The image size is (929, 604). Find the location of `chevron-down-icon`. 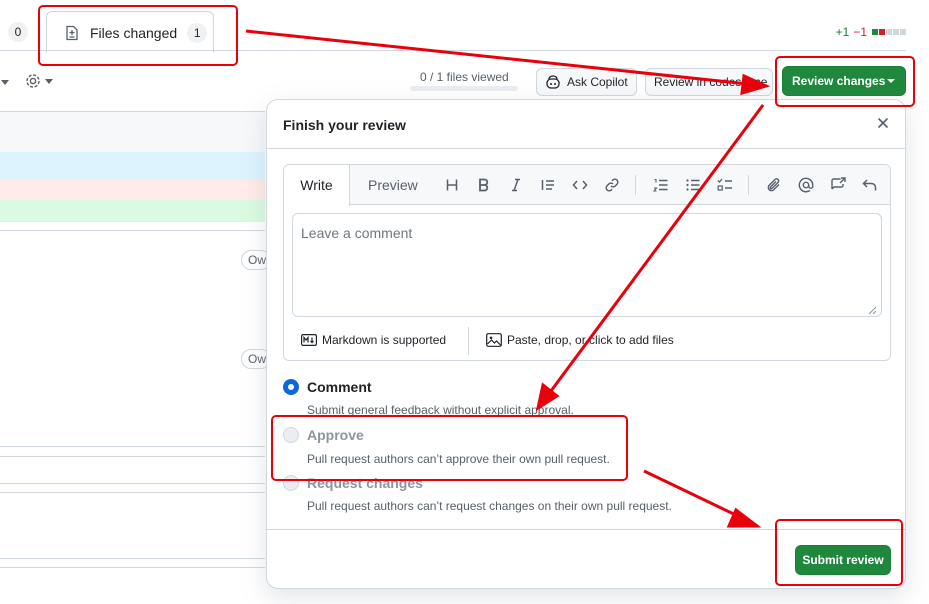

chevron-down-icon is located at coordinates (5, 83).